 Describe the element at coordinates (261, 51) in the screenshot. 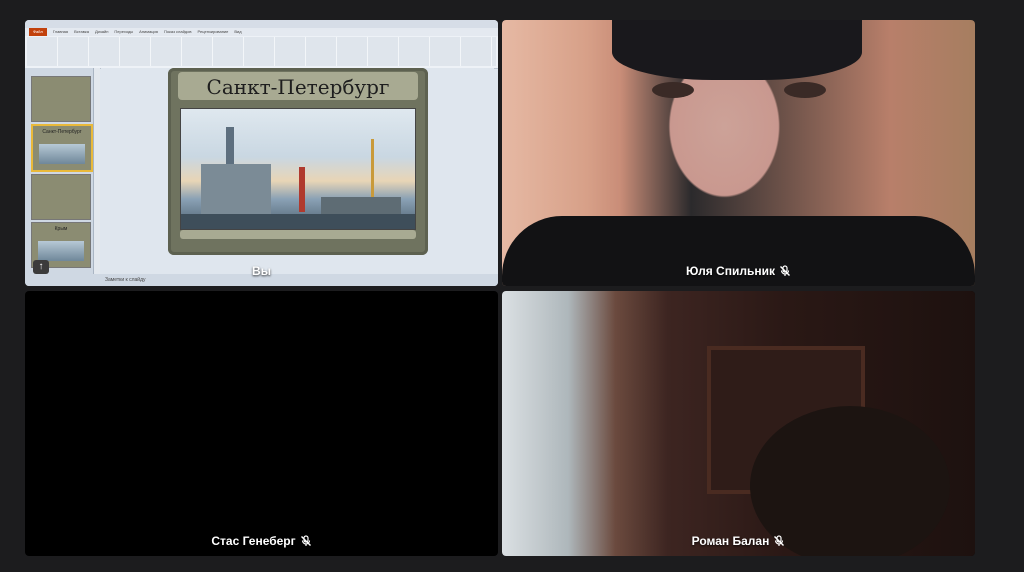

I see `ppt-ribbon-body` at that location.